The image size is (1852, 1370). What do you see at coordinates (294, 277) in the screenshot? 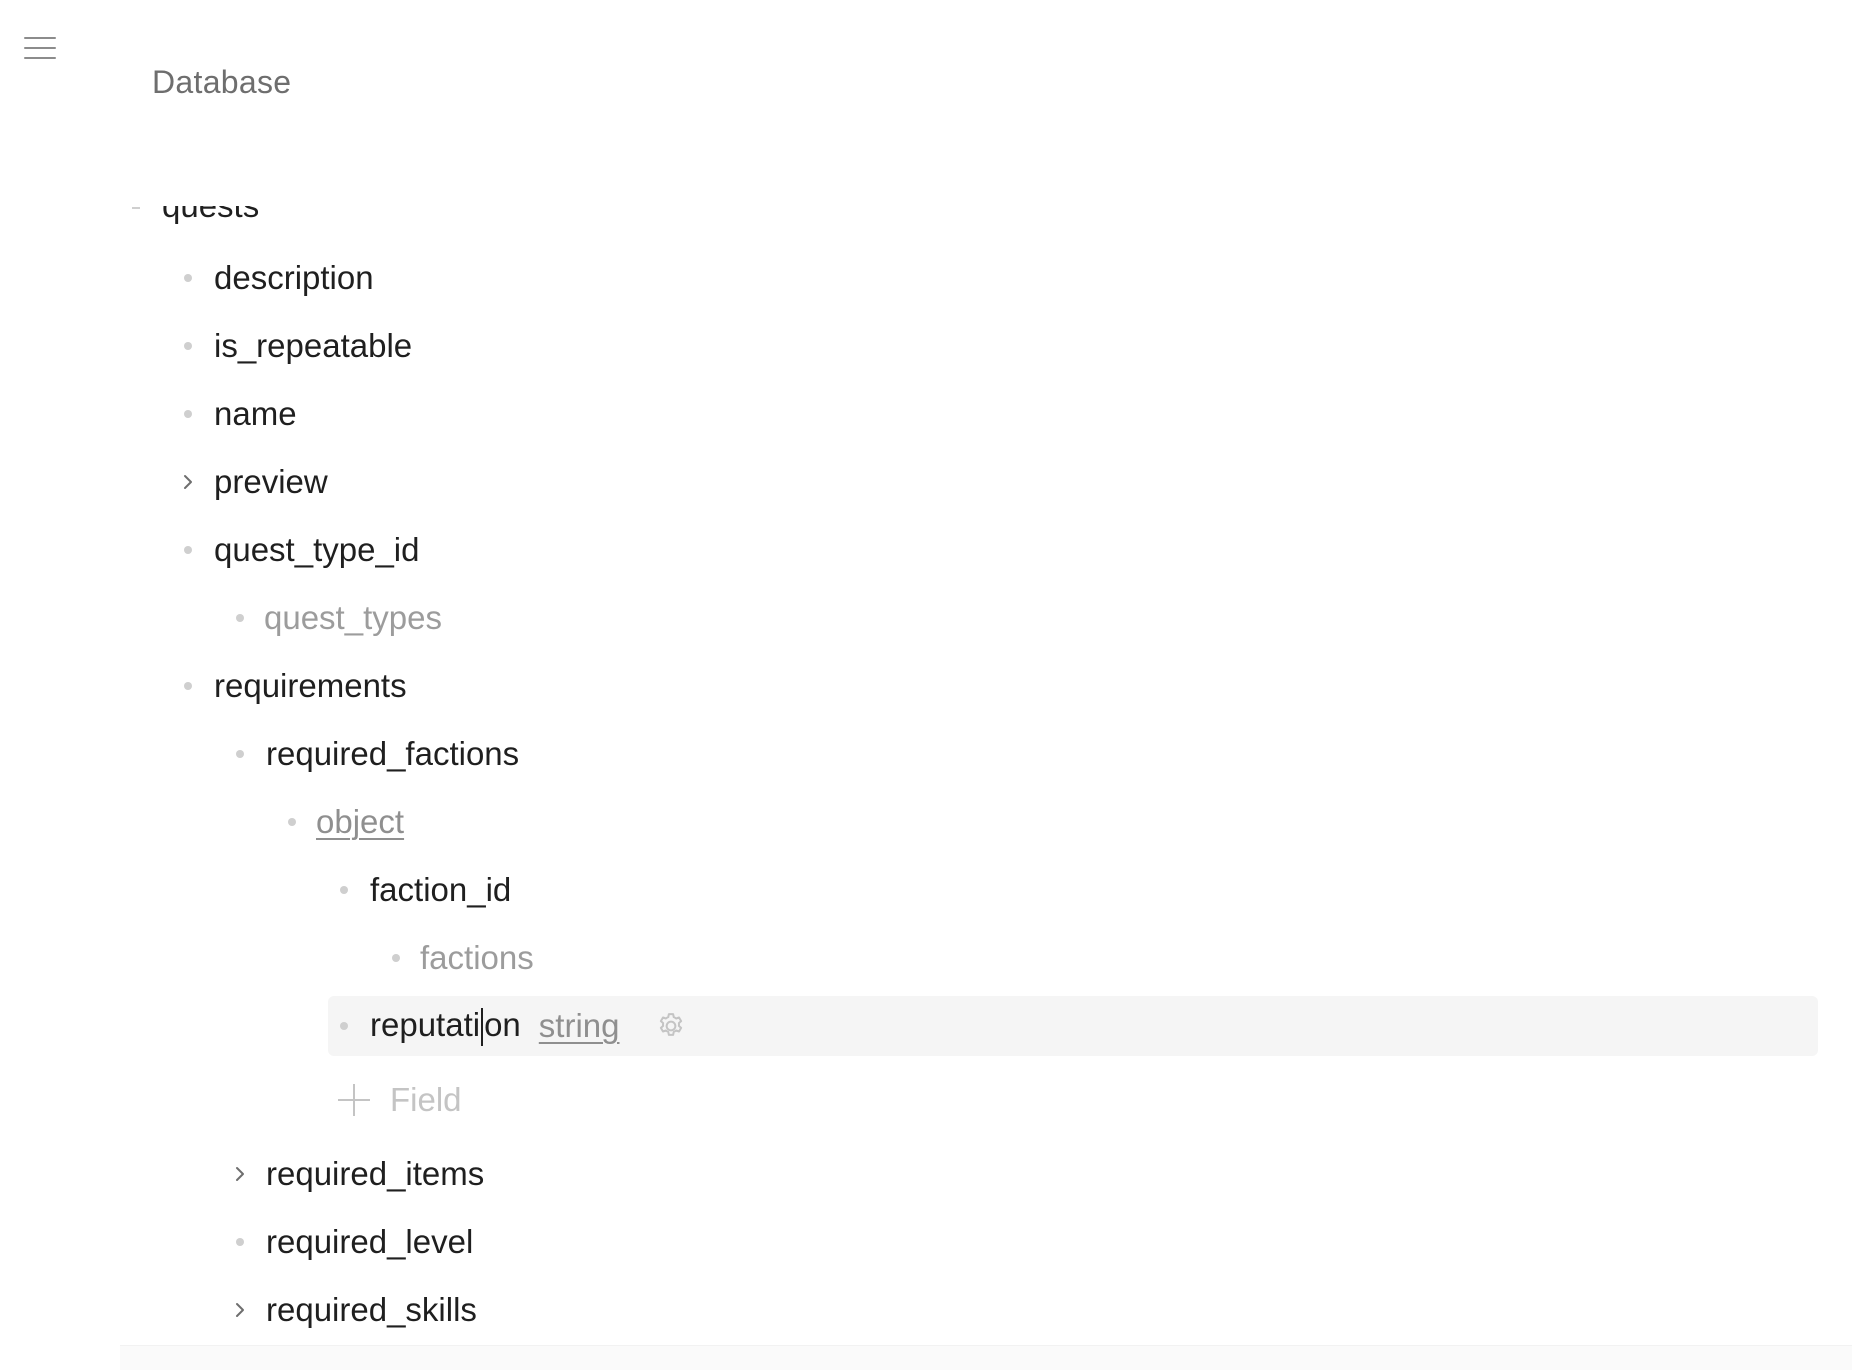
I see `tree-item-label: description` at bounding box center [294, 277].